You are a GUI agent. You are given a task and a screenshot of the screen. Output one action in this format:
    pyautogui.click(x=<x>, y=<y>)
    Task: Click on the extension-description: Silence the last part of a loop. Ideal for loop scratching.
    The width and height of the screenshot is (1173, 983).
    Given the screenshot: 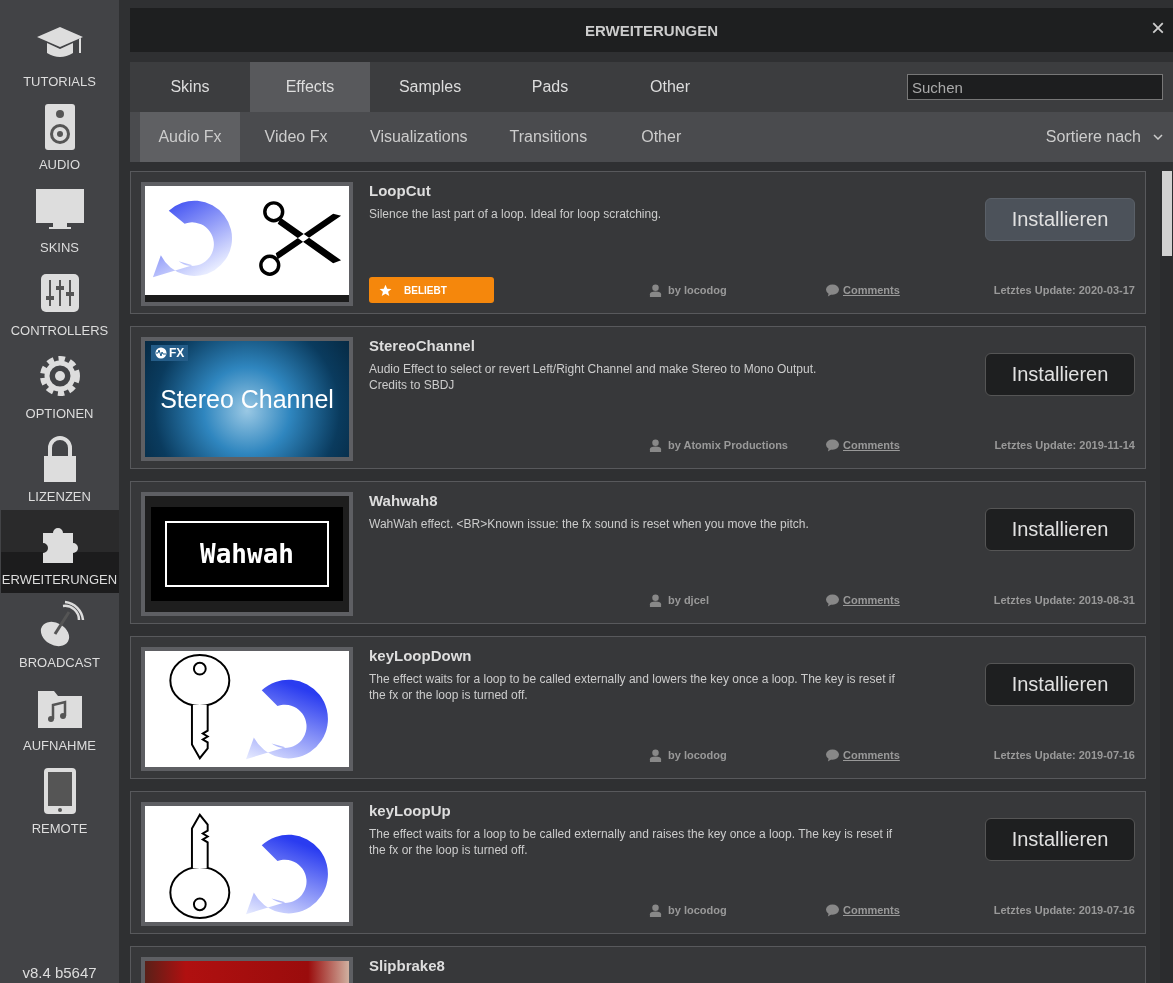 What is the action you would take?
    pyautogui.click(x=515, y=214)
    